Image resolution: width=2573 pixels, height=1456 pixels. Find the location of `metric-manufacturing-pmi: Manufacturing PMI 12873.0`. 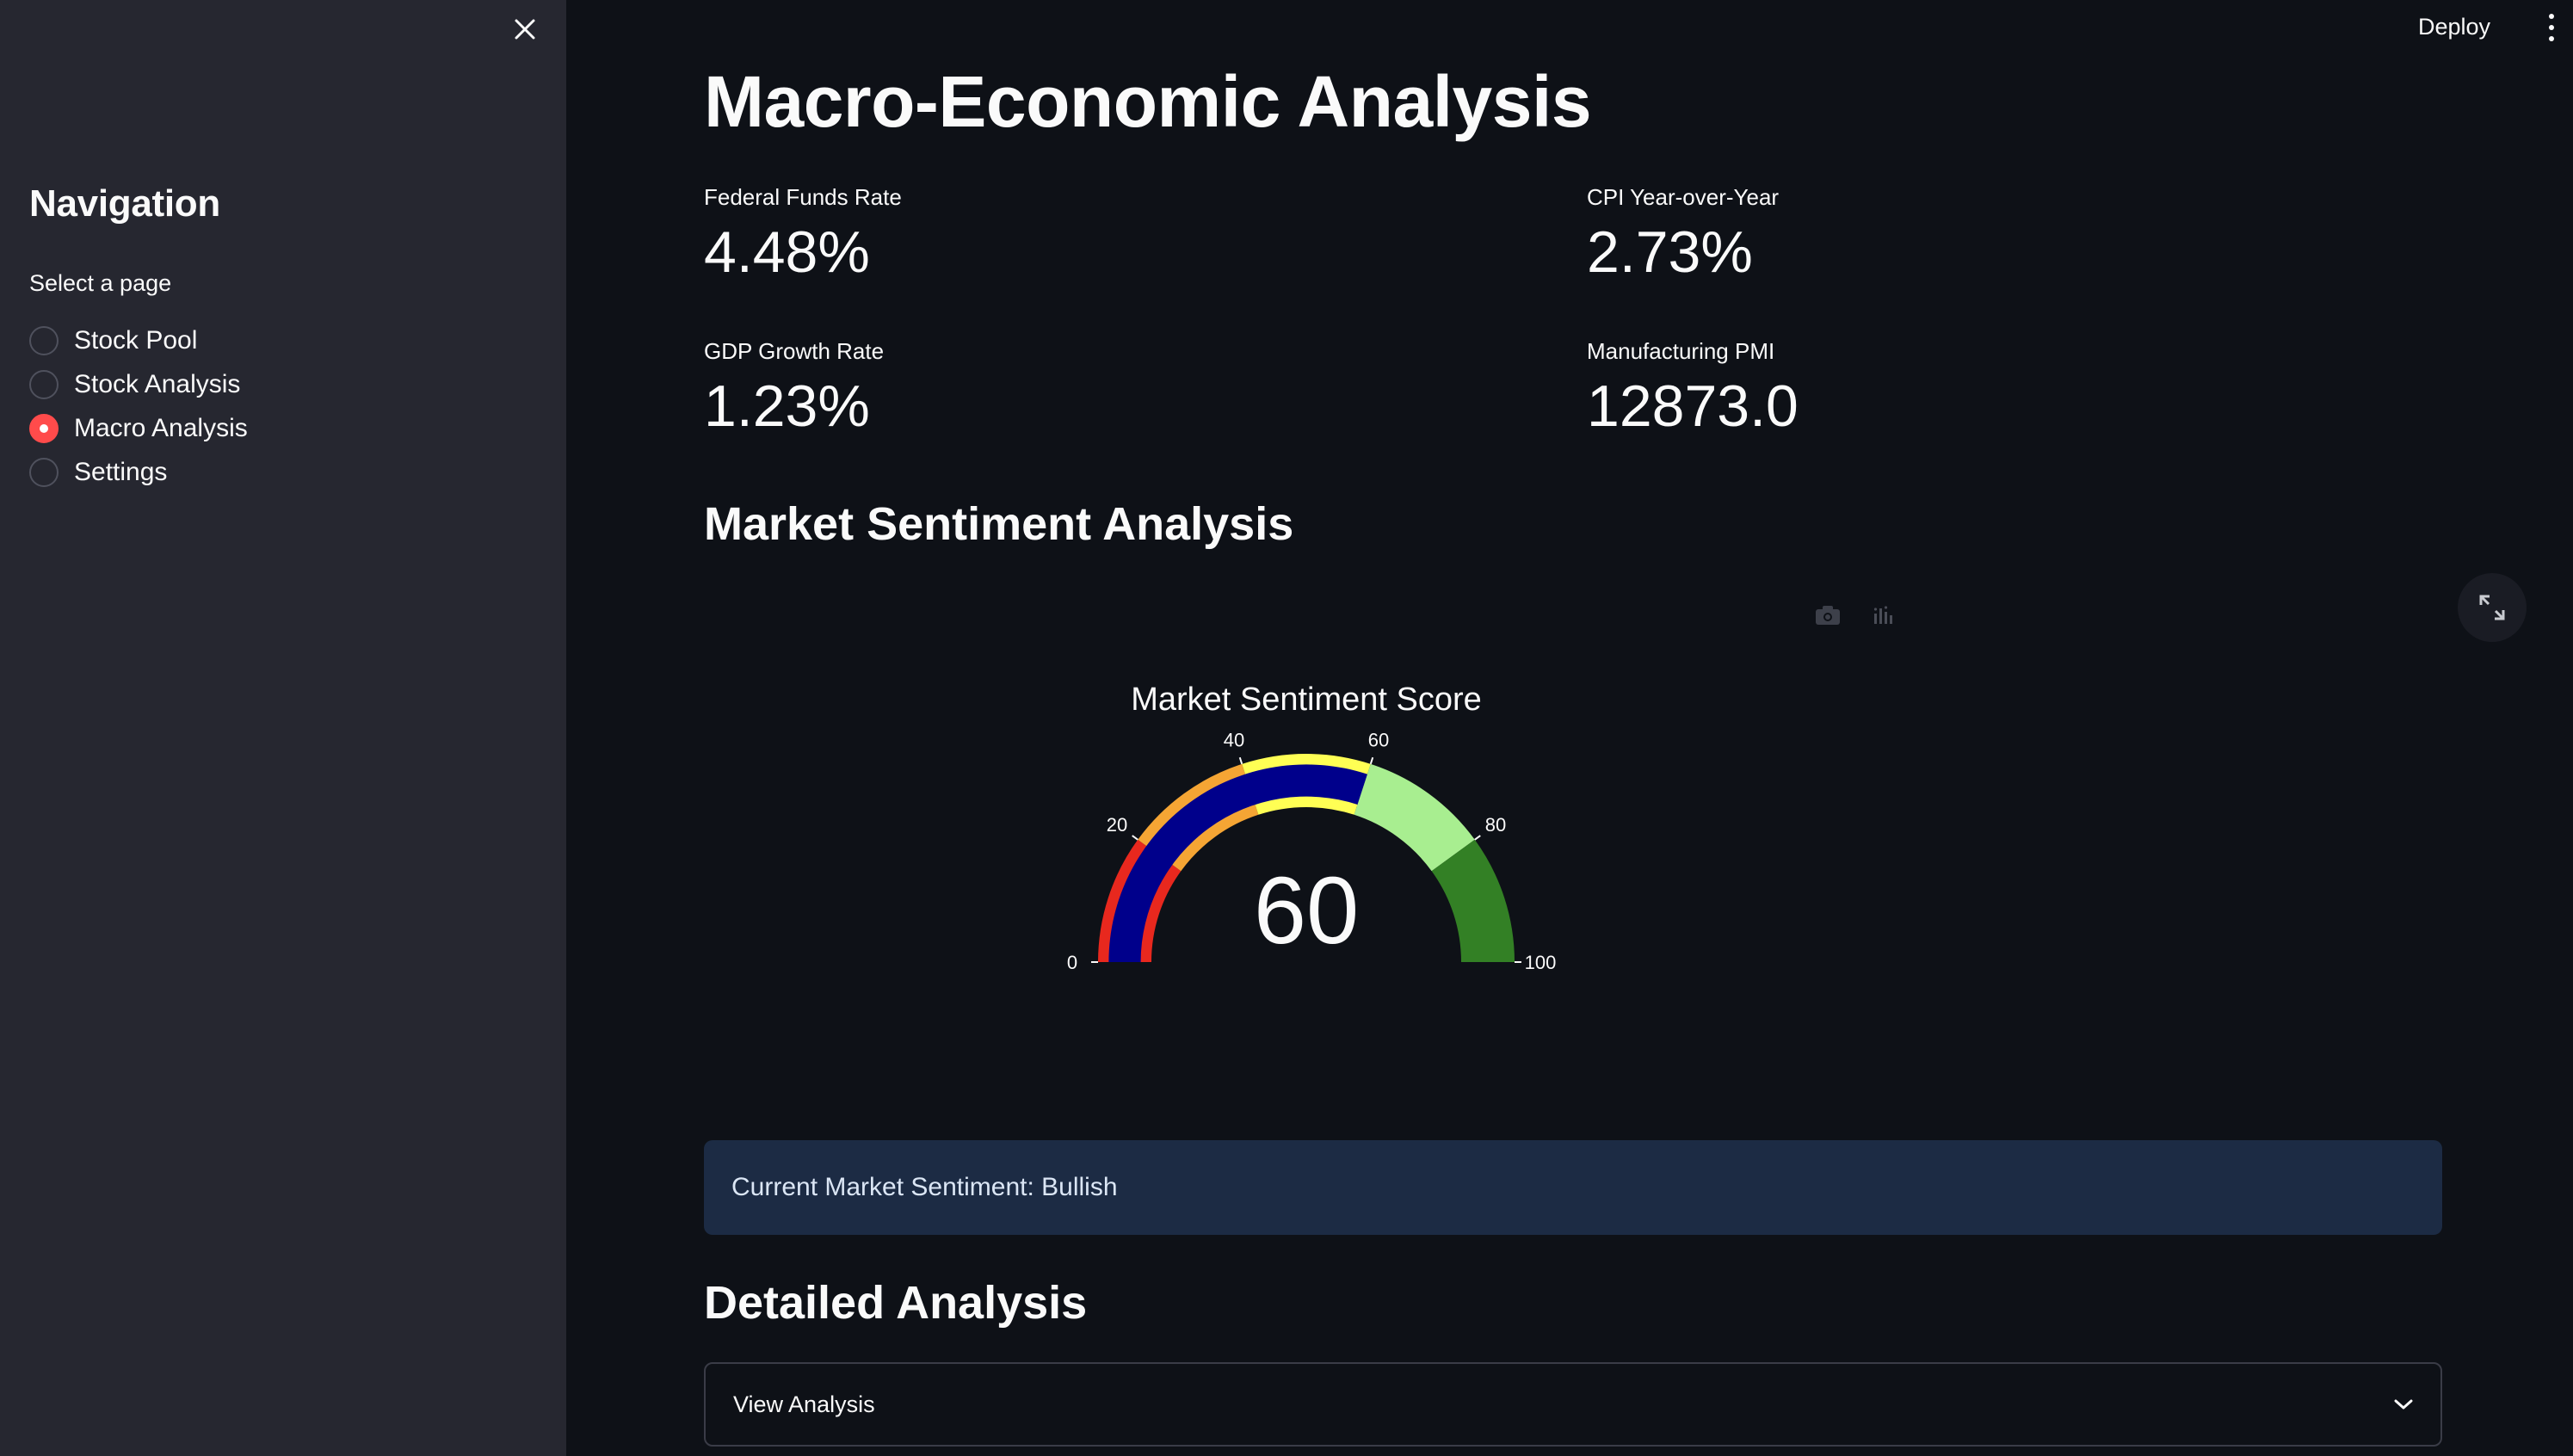

metric-manufacturing-pmi: Manufacturing PMI 12873.0 is located at coordinates (1693, 386).